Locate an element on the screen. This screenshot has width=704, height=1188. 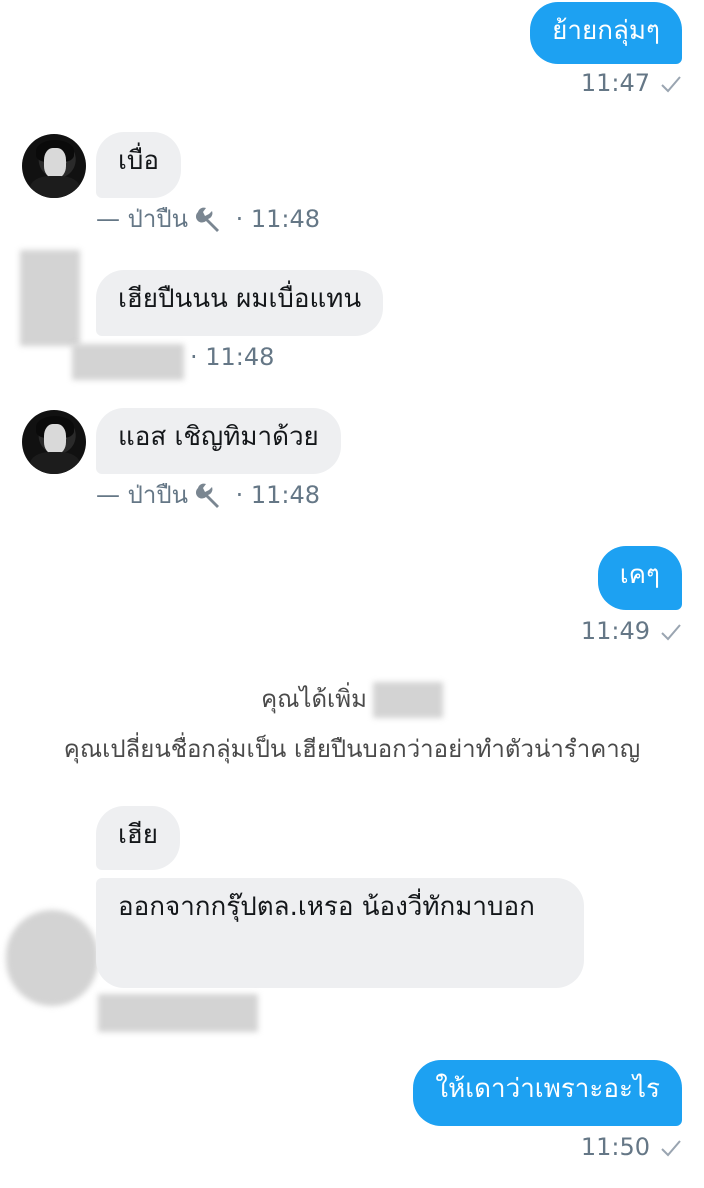
message-meta: 11:50 is located at coordinates (631, 1147).